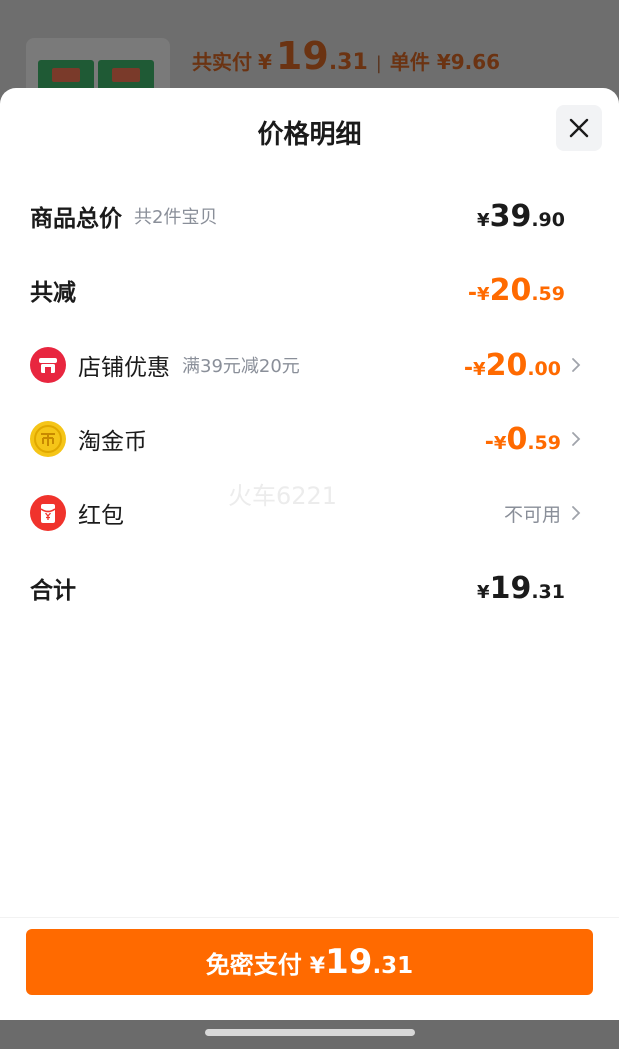  What do you see at coordinates (283, 496) in the screenshot?
I see `watermark: 火车6221` at bounding box center [283, 496].